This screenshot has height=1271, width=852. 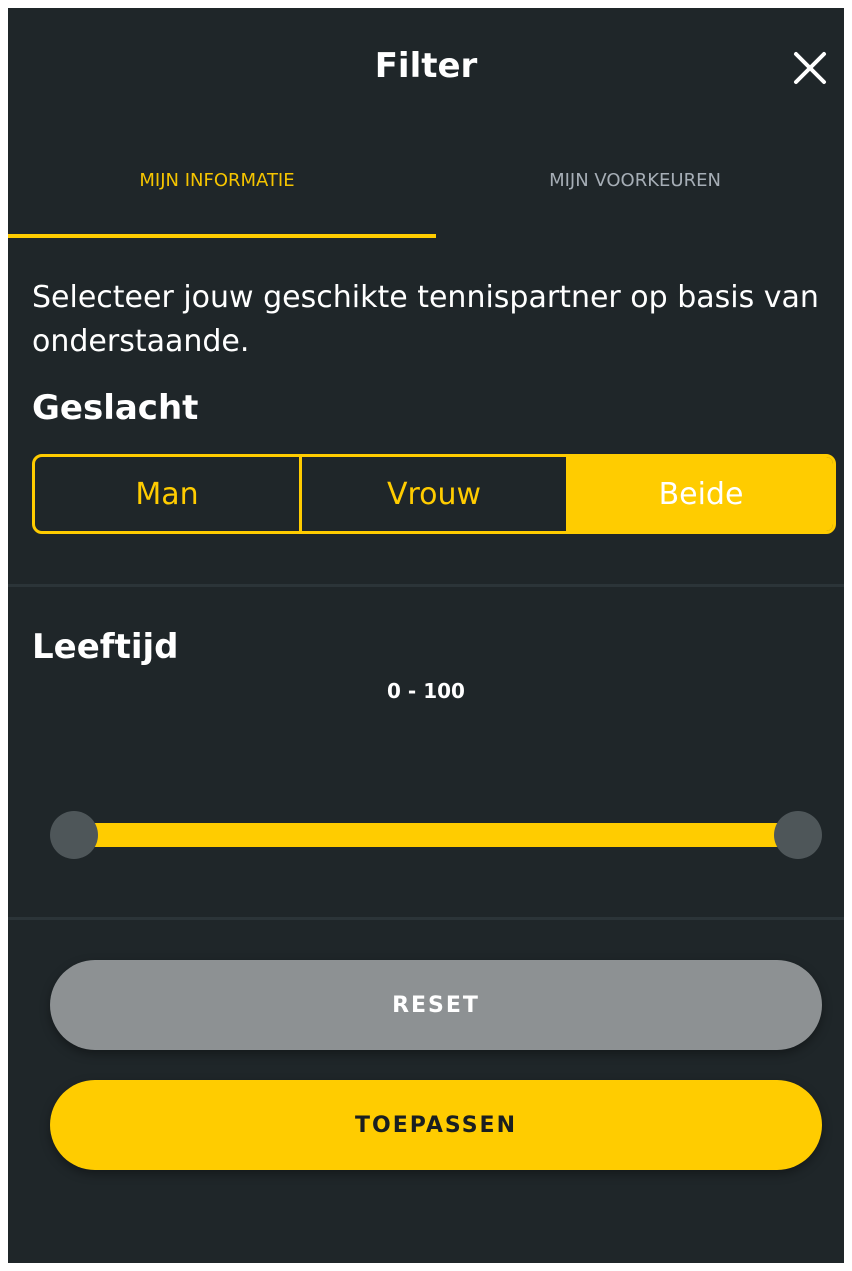 What do you see at coordinates (798, 835) in the screenshot?
I see `age-slider-max-handle` at bounding box center [798, 835].